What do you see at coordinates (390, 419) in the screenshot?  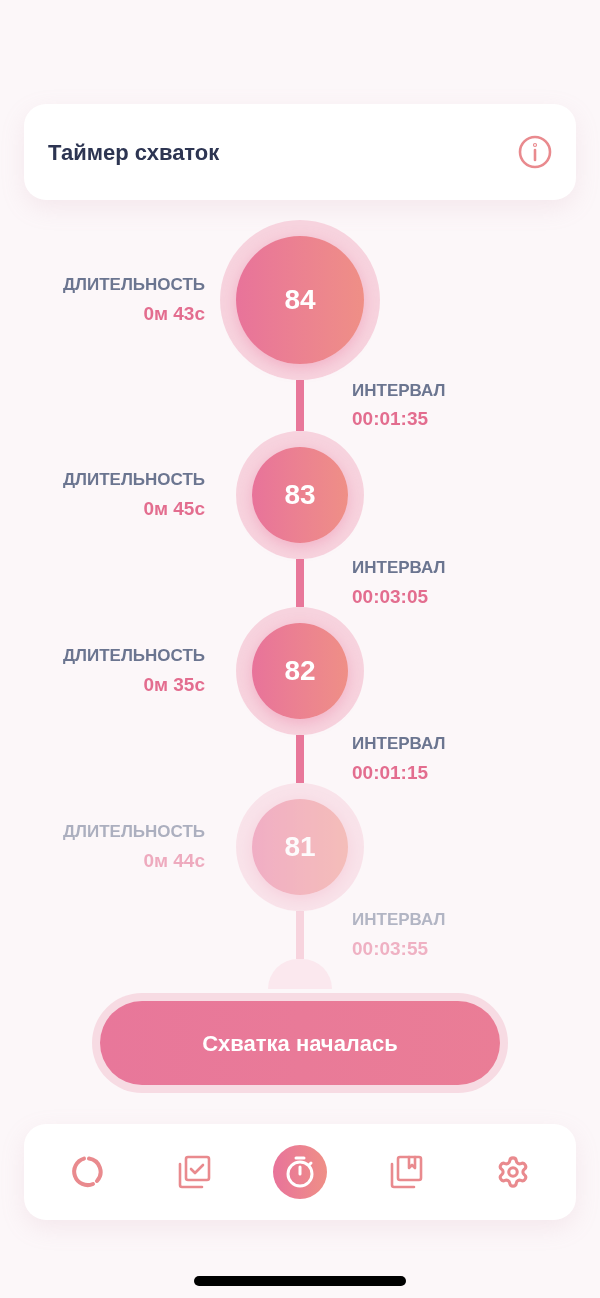 I see `interval-value: 00:01:35` at bounding box center [390, 419].